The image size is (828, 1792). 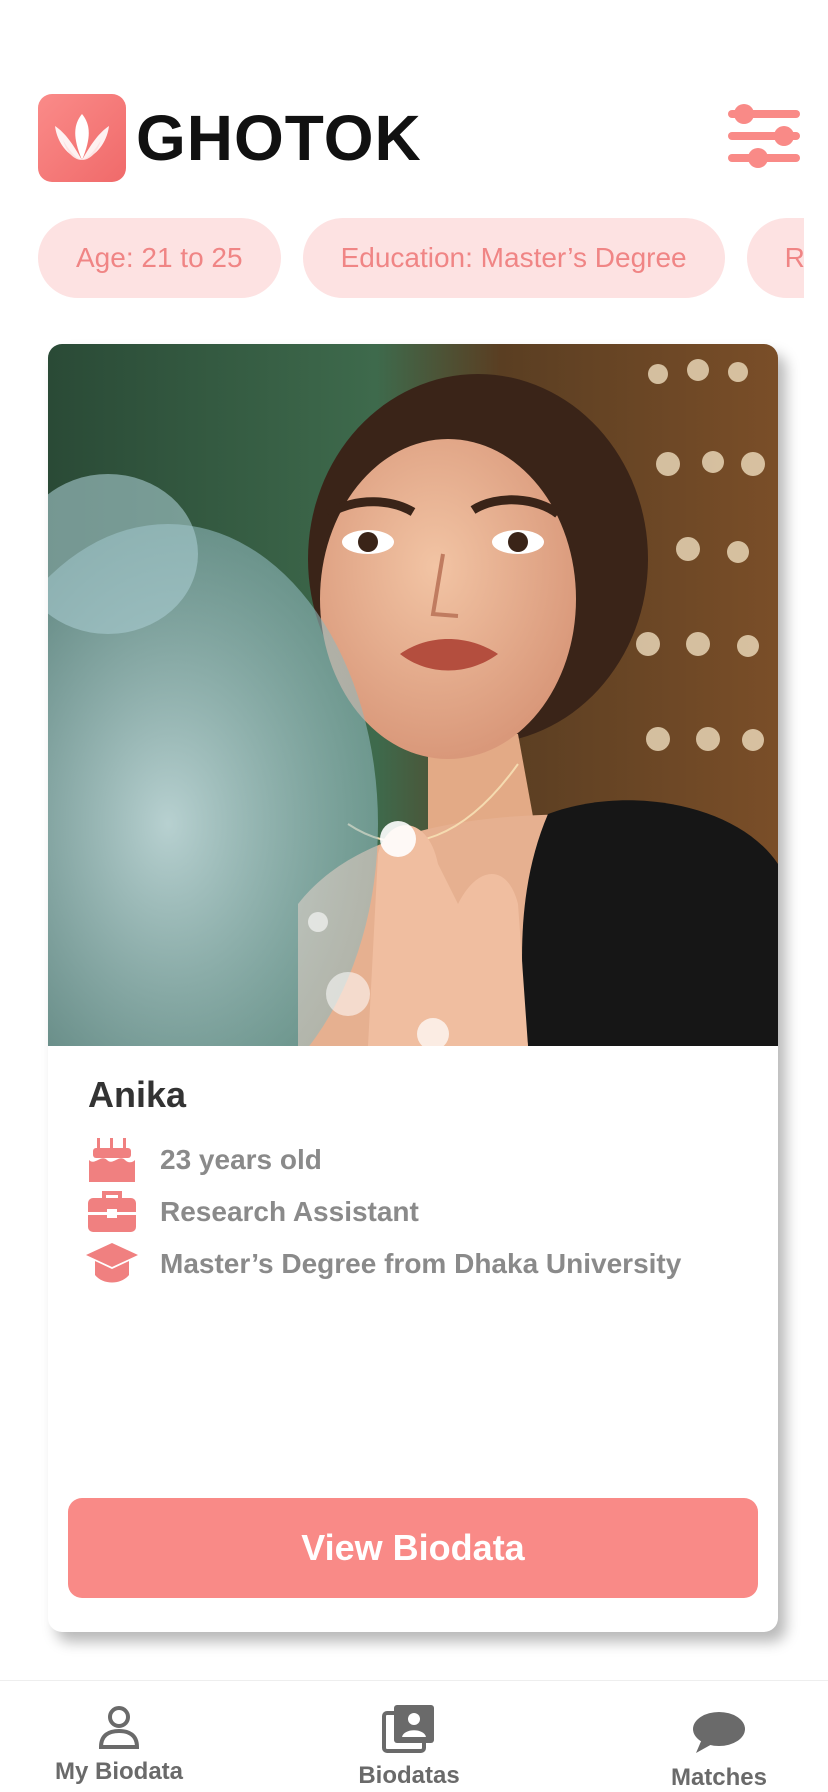 I want to click on nav-label-biodatas: Biodatas, so click(x=409, y=1775).